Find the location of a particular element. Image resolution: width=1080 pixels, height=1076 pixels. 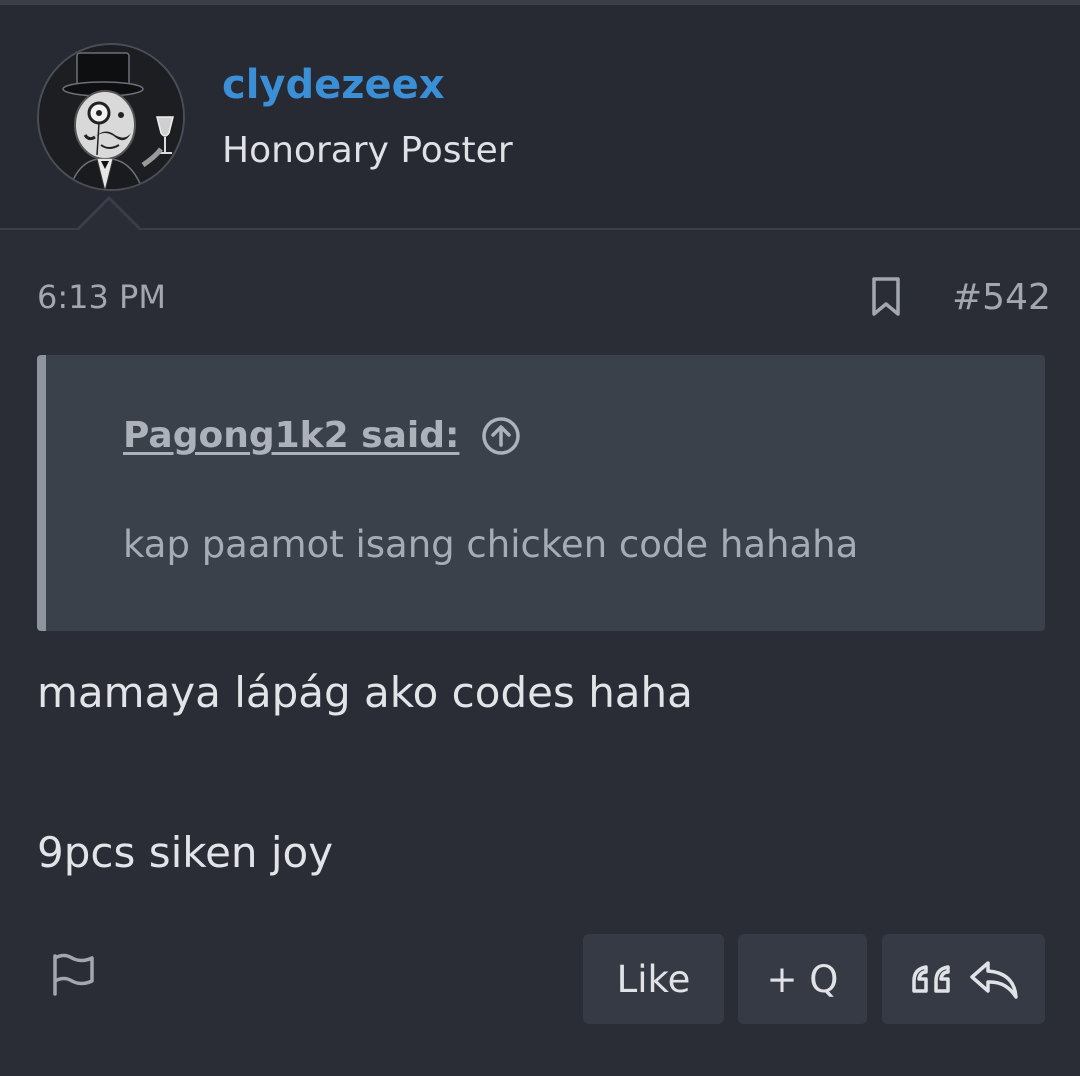

flag-icon is located at coordinates (73, 973).